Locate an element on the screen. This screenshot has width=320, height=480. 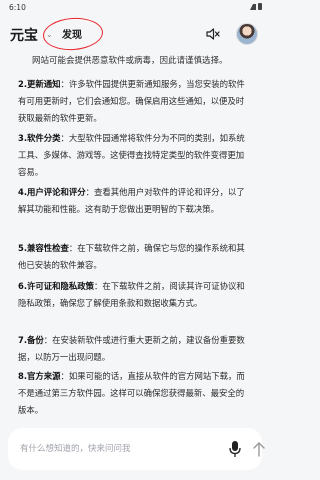
input-bar: 有什么想知道的，快来问问我 is located at coordinates (135, 450).